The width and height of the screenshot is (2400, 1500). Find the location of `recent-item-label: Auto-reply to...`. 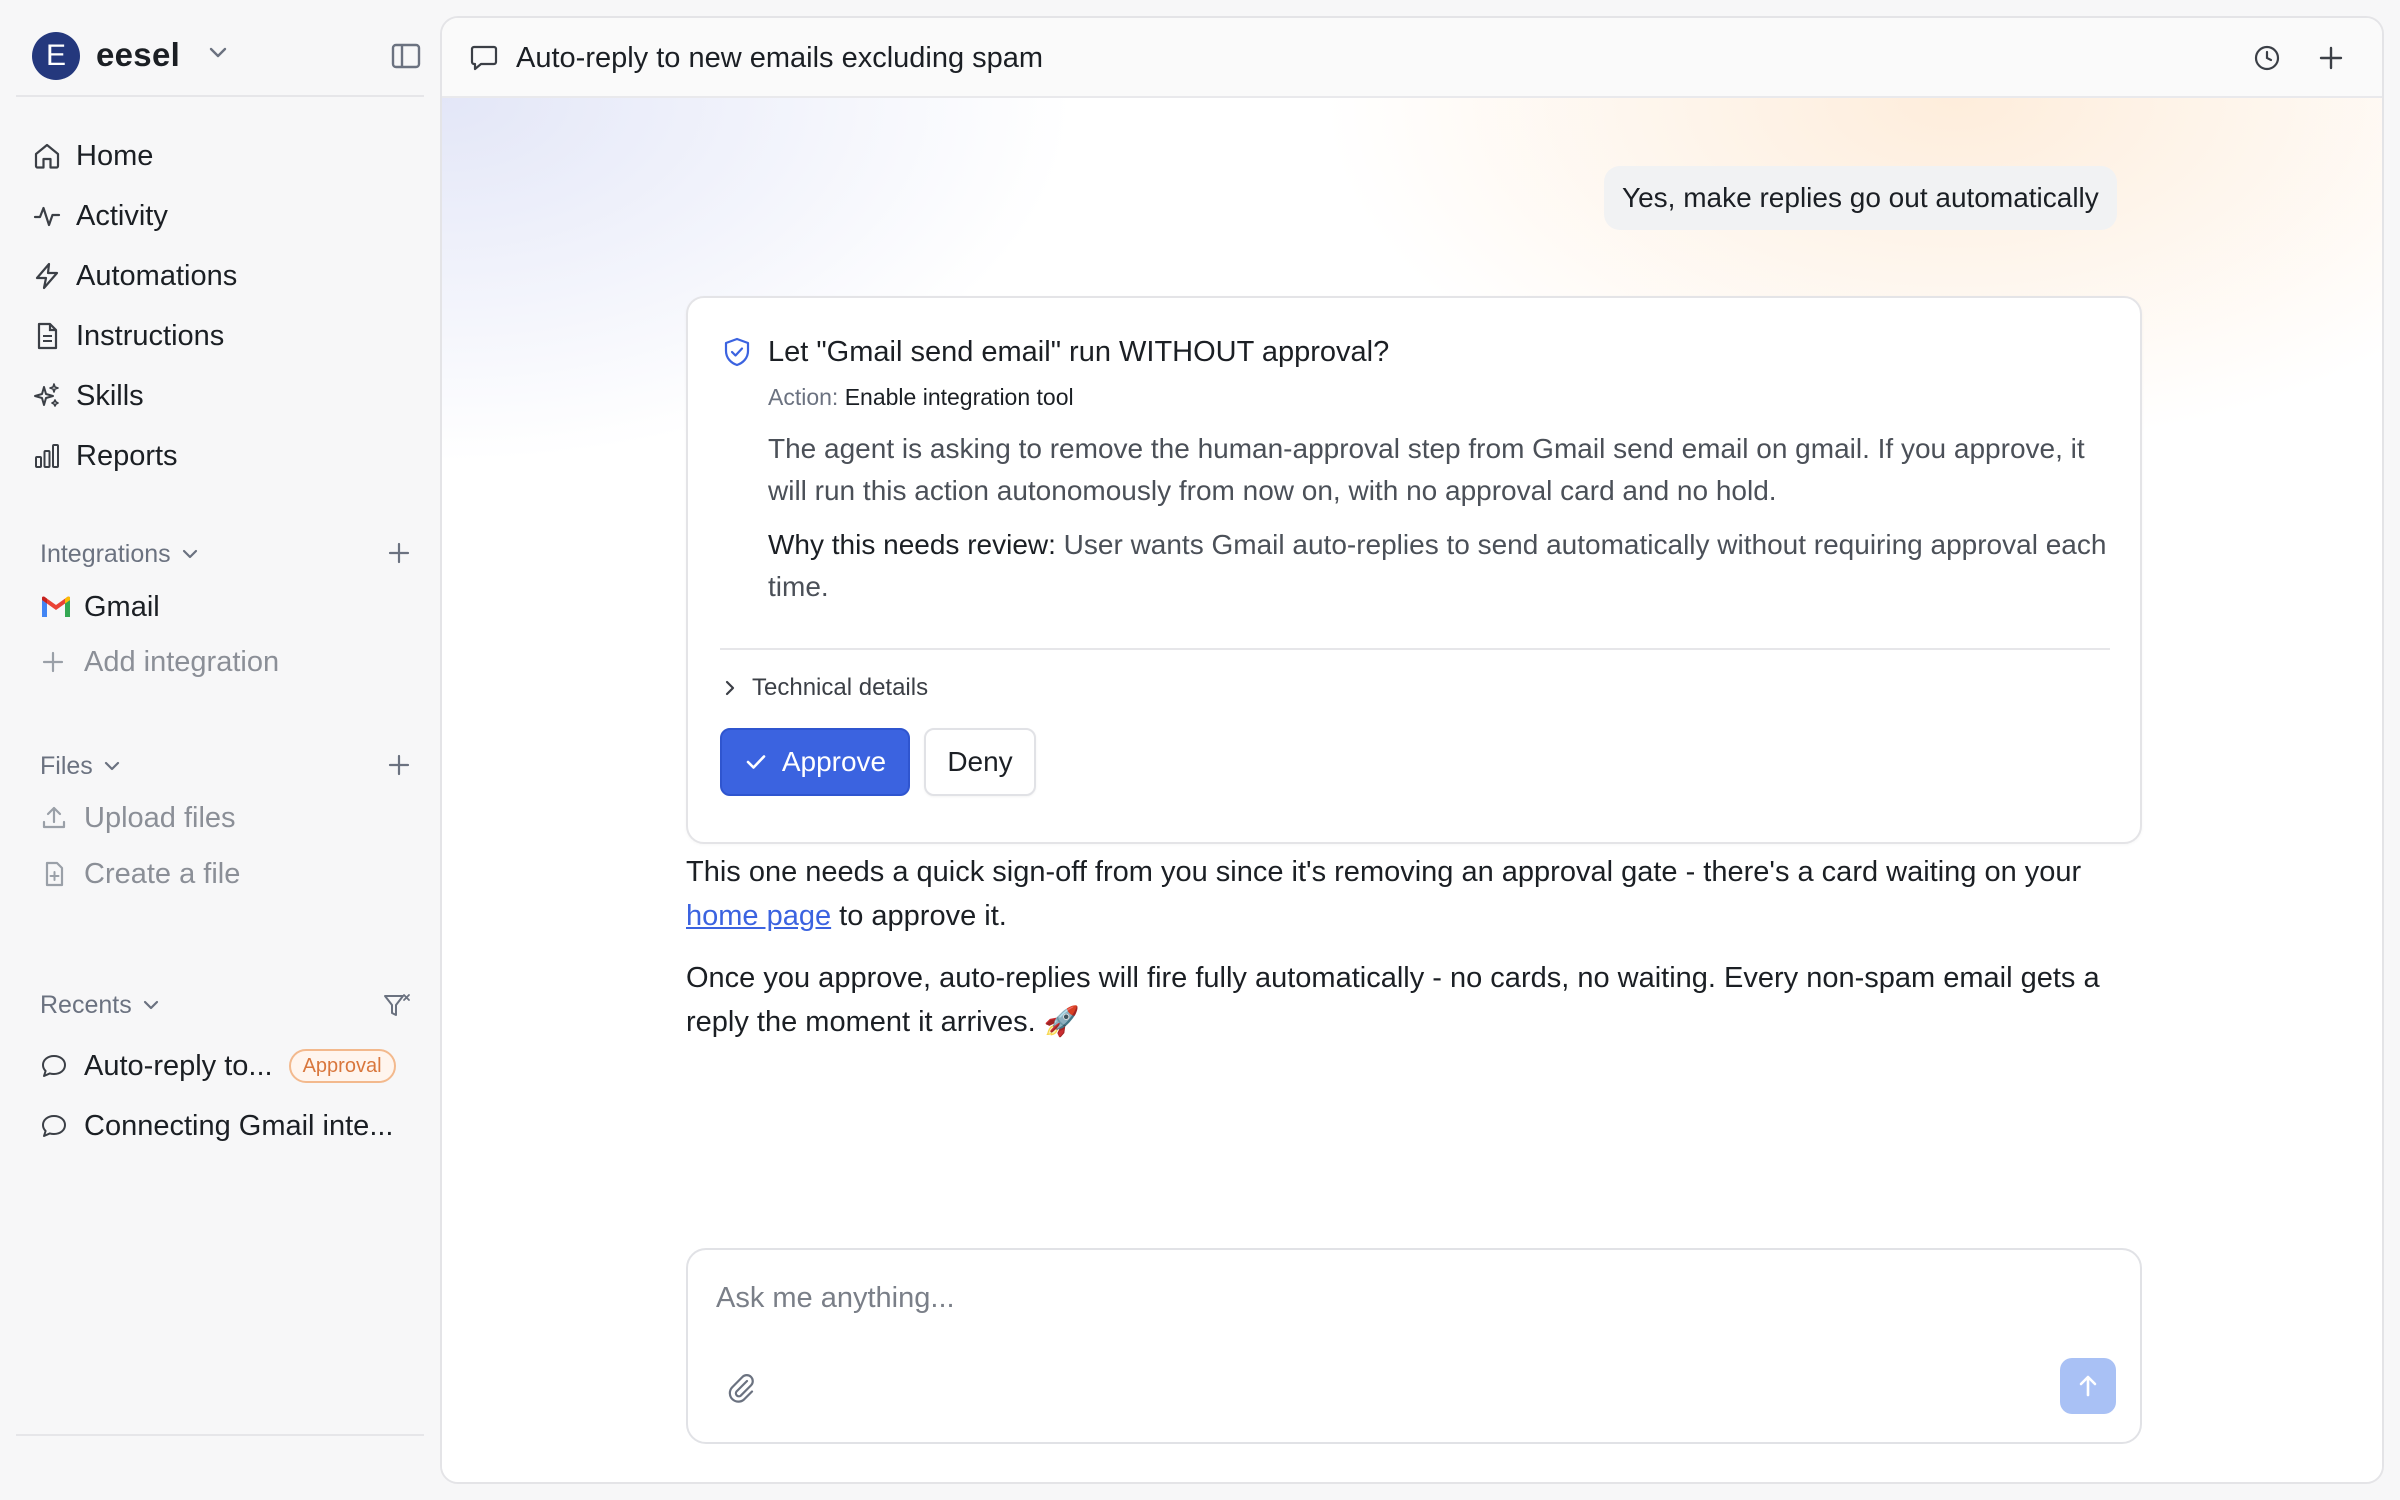

recent-item-label: Auto-reply to... is located at coordinates (178, 1065).